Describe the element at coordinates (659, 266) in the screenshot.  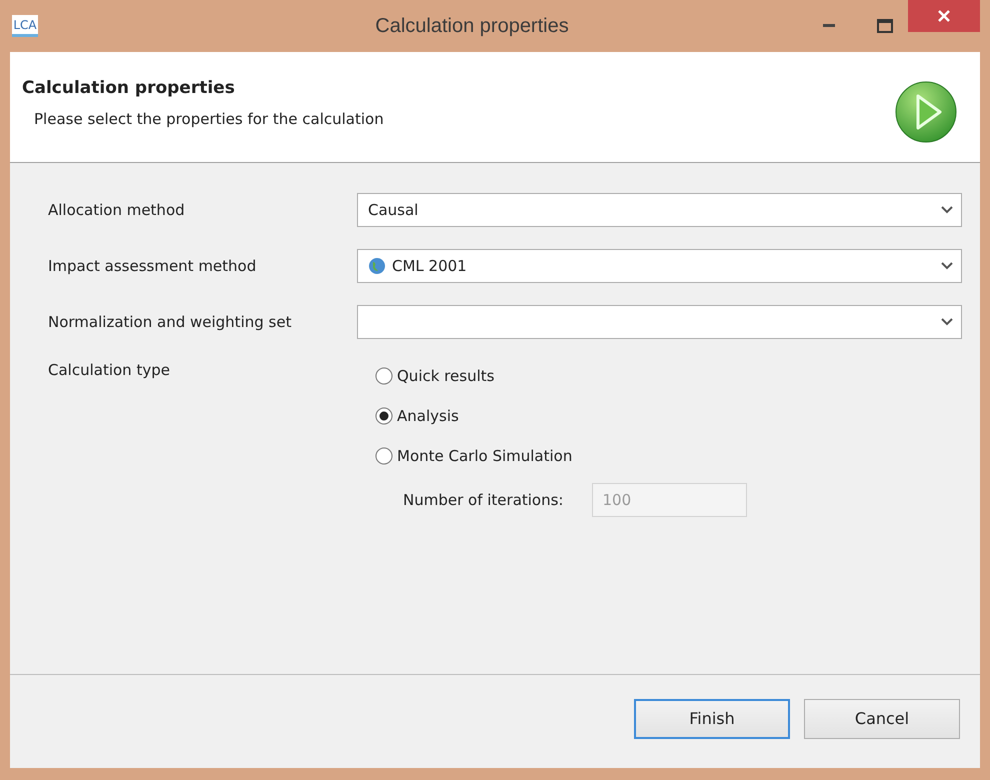
I see `dropdown: CML 2001` at that location.